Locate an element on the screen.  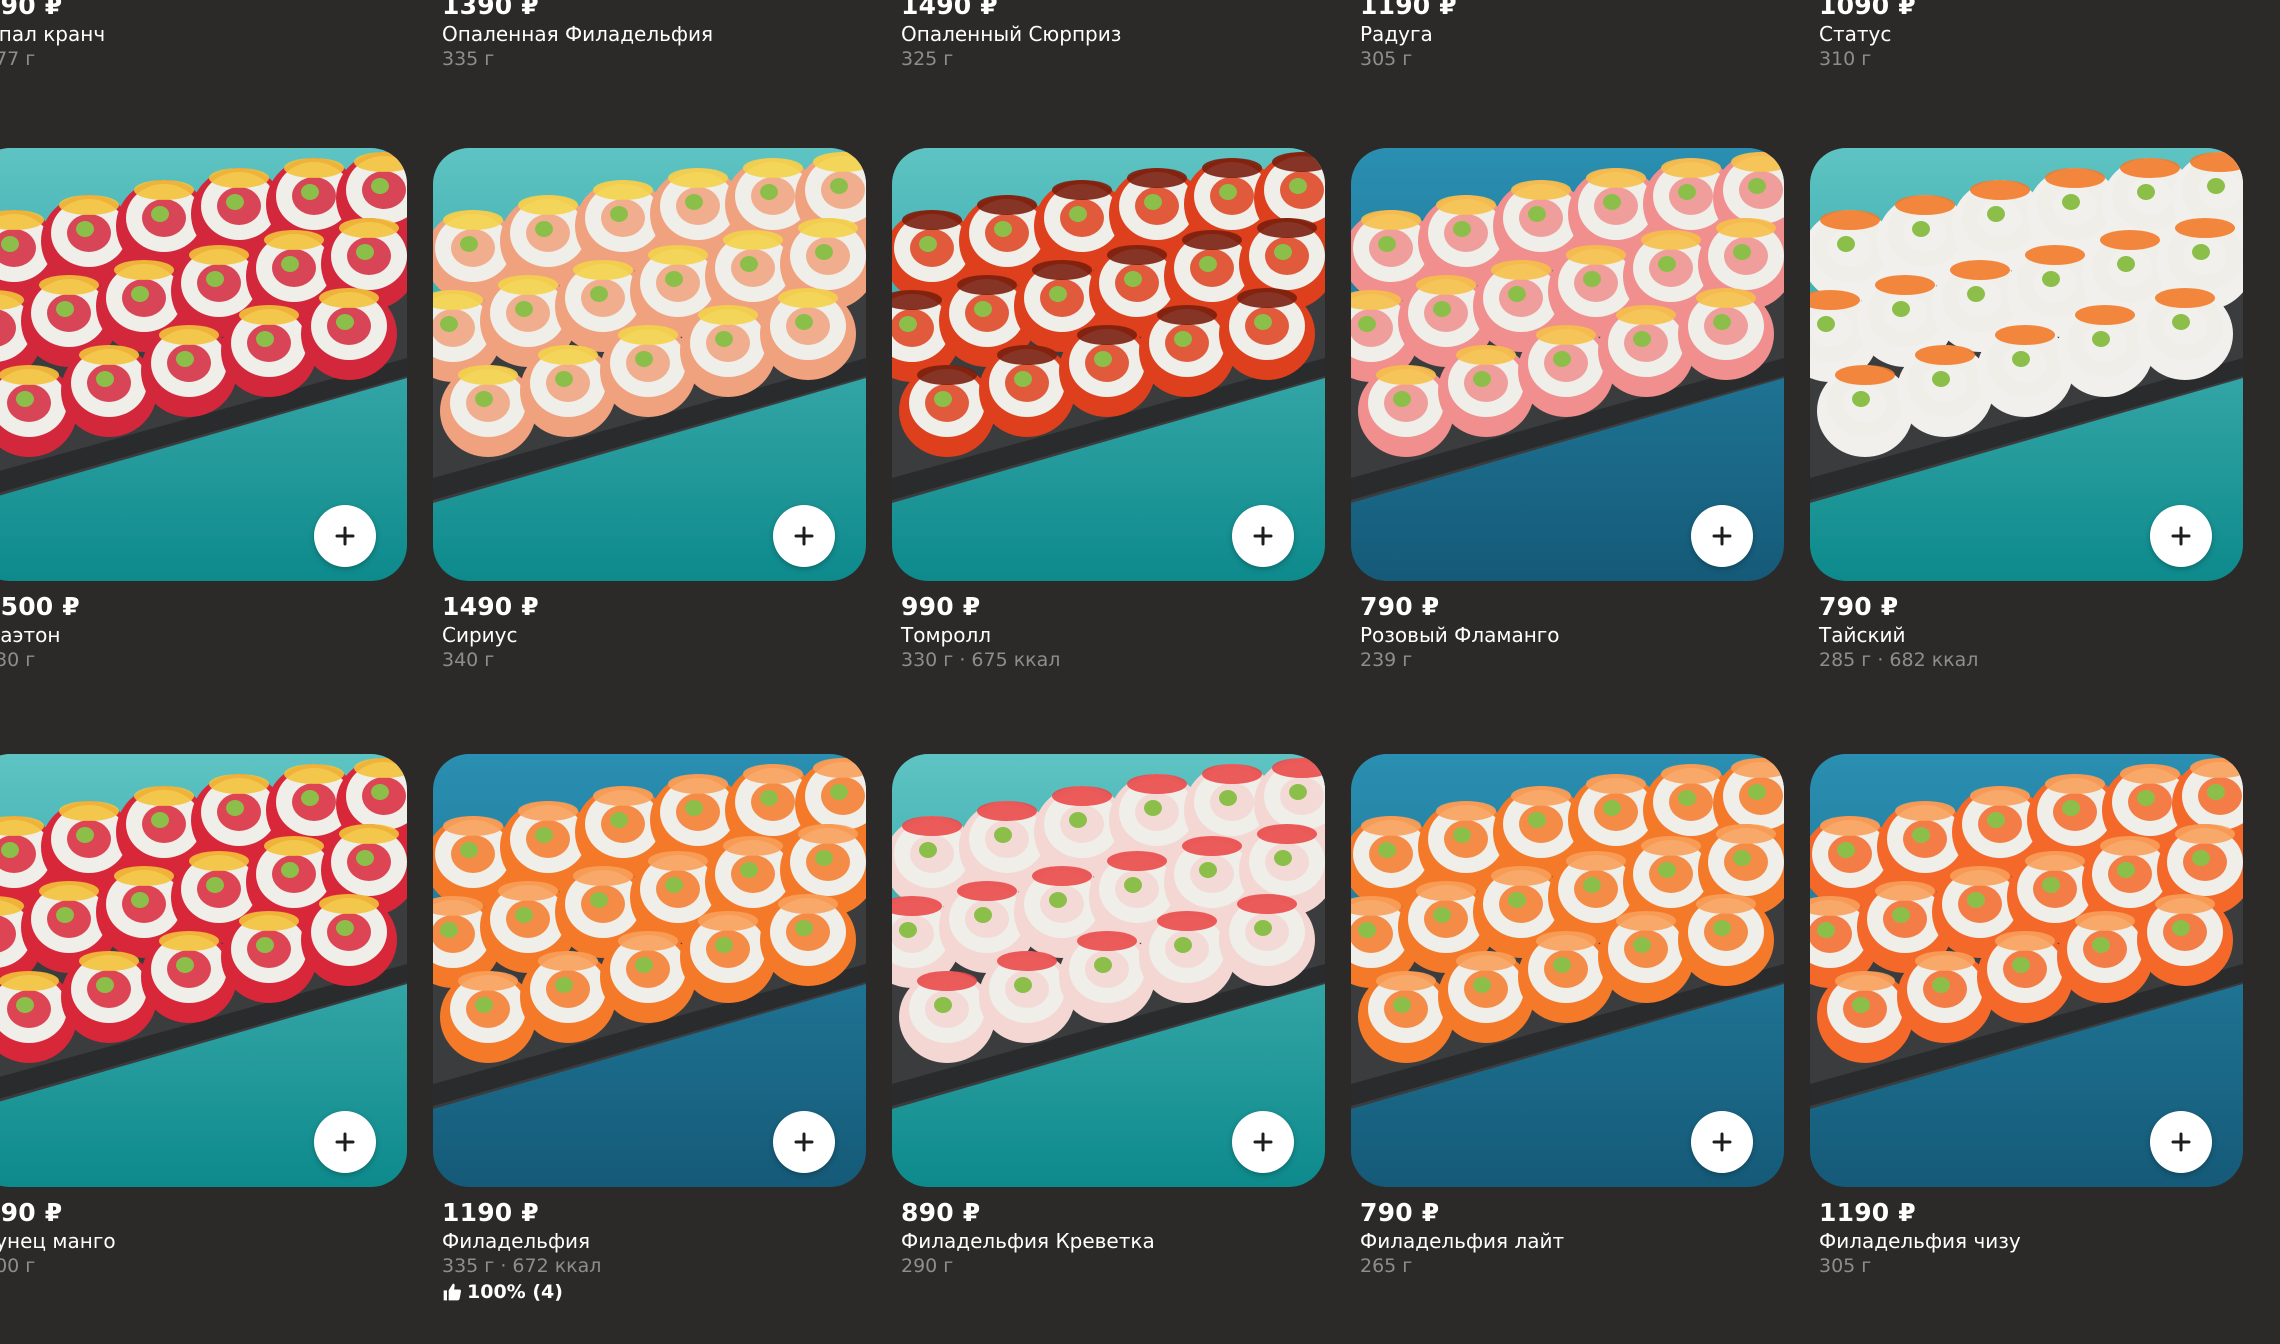
product-name: Опаленная Филадельфия is located at coordinates (578, 34).